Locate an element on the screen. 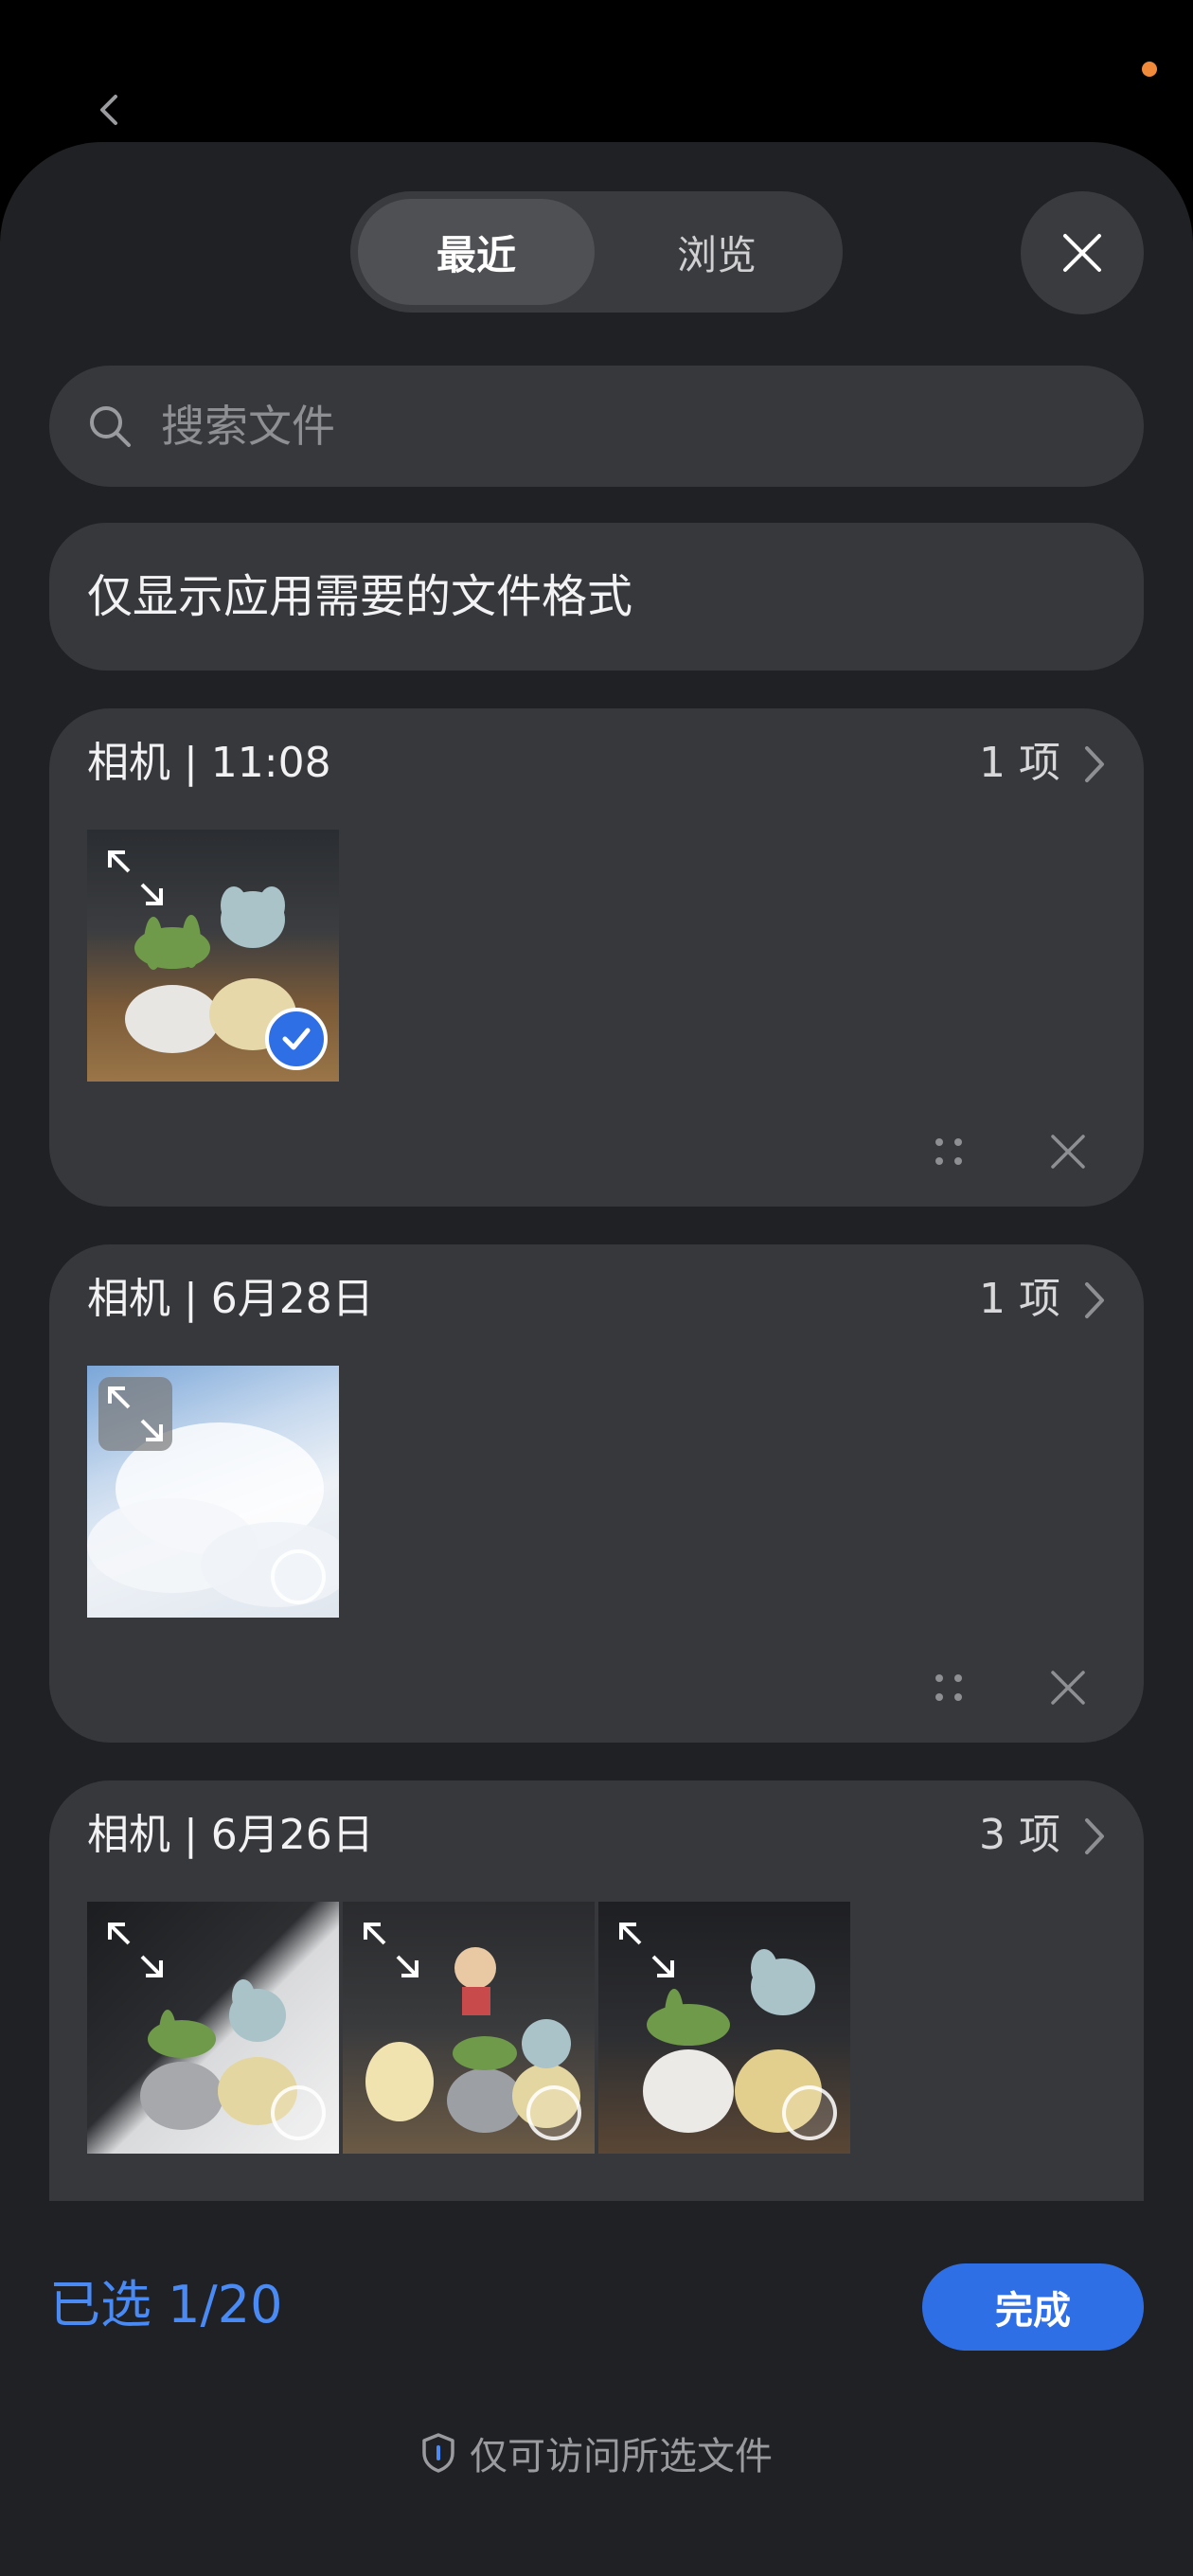 This screenshot has width=1193, height=2576. format-filter-toggle: 仅显示应用需要的文件格式 is located at coordinates (596, 597).